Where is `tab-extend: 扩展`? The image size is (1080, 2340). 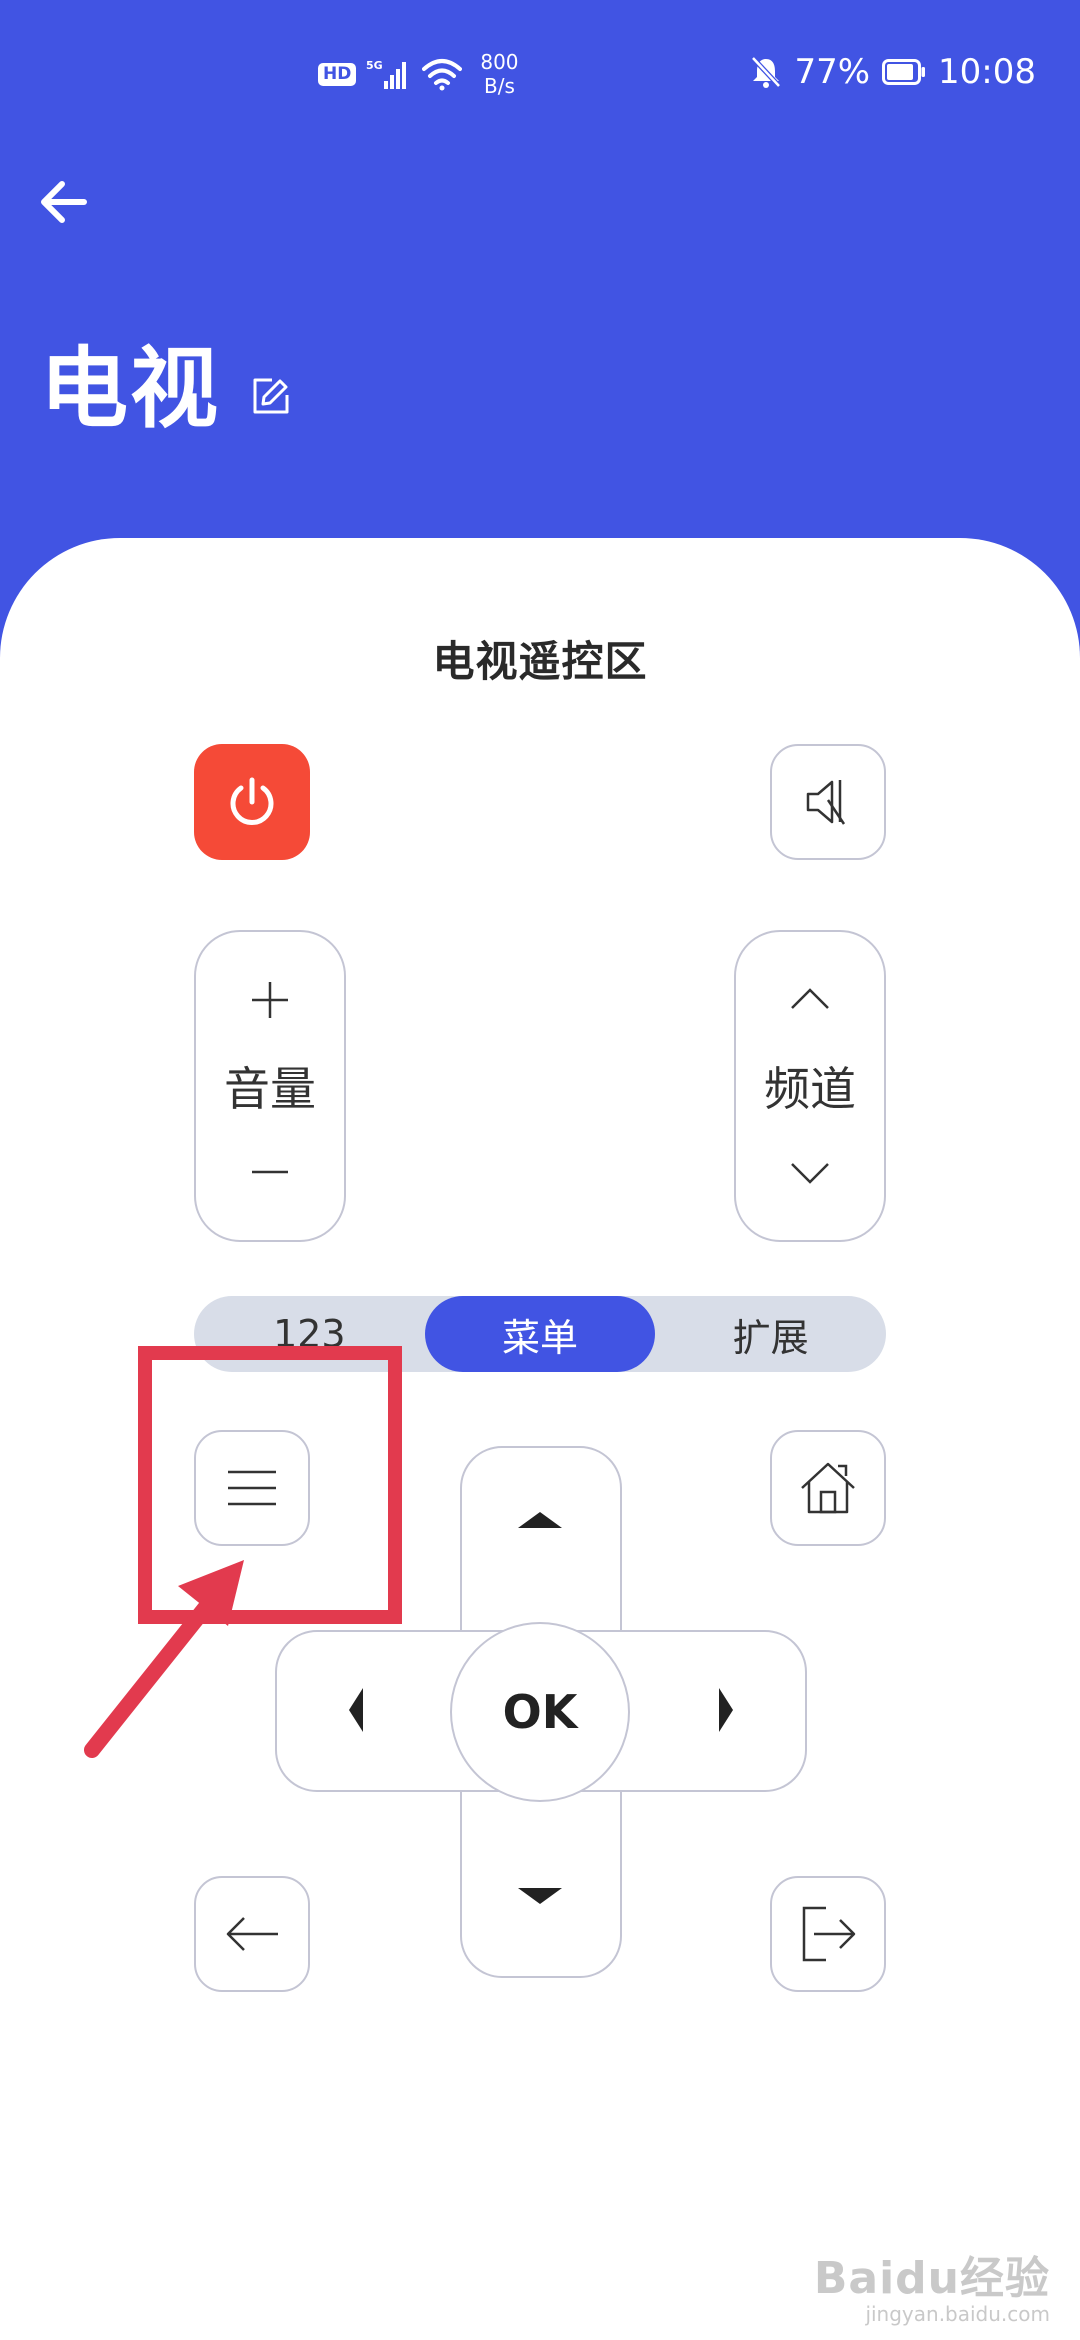 tab-extend: 扩展 is located at coordinates (770, 1334).